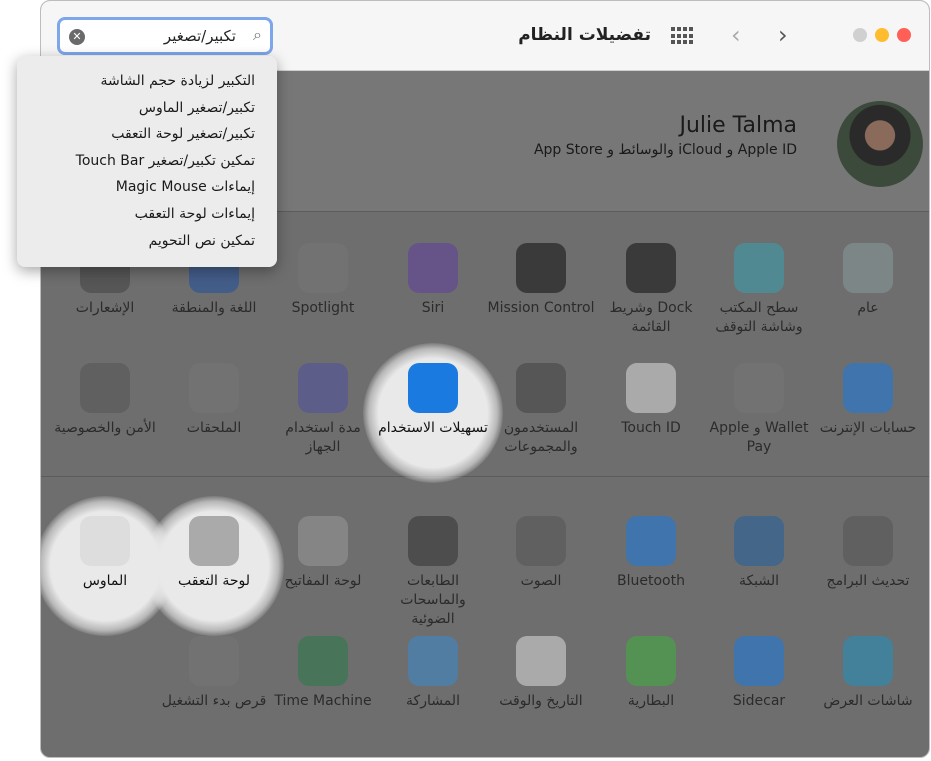  Describe the element at coordinates (584, 35) in the screenshot. I see `window-title: تفضيلات النظام` at that location.